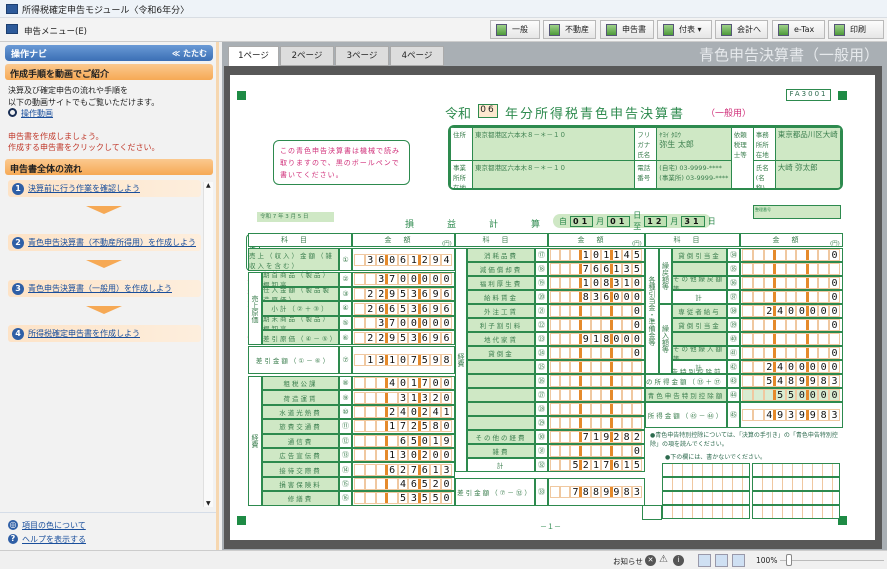 The image size is (887, 569). What do you see at coordinates (501, 283) in the screenshot?
I see `row-label: 福利厚生費` at bounding box center [501, 283].